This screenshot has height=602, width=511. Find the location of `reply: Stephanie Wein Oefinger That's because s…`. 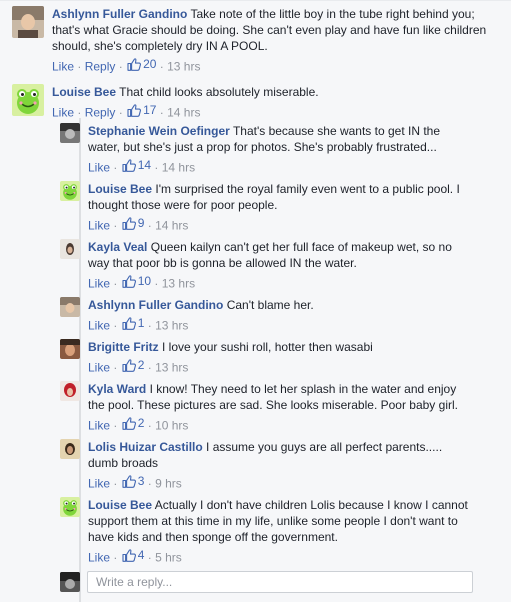

reply: Stephanie Wein Oefinger That's because s… is located at coordinates (280, 149).